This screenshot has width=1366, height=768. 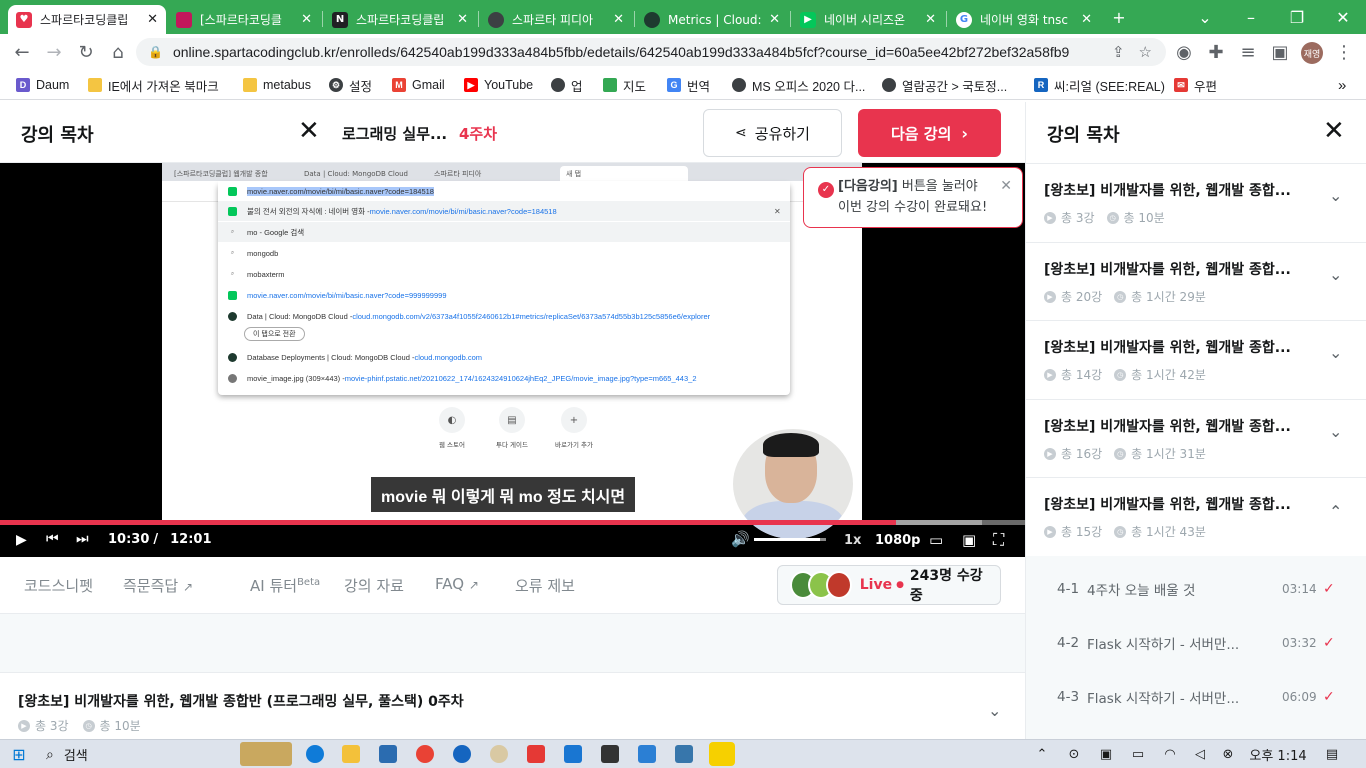 I want to click on taskbar-search: ⌕ 검색, so click(x=141, y=754).